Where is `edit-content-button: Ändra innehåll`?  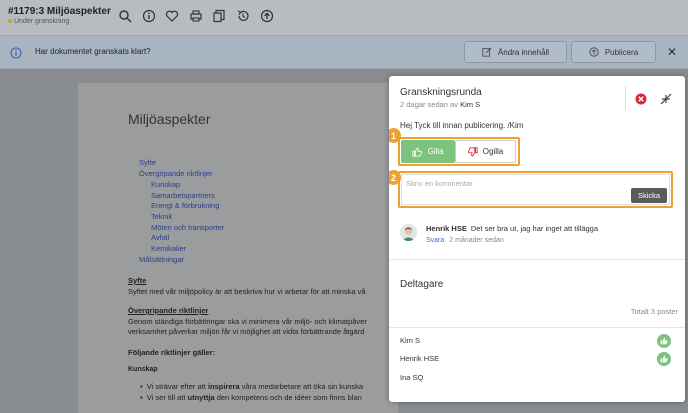 edit-content-button: Ändra innehåll is located at coordinates (515, 52).